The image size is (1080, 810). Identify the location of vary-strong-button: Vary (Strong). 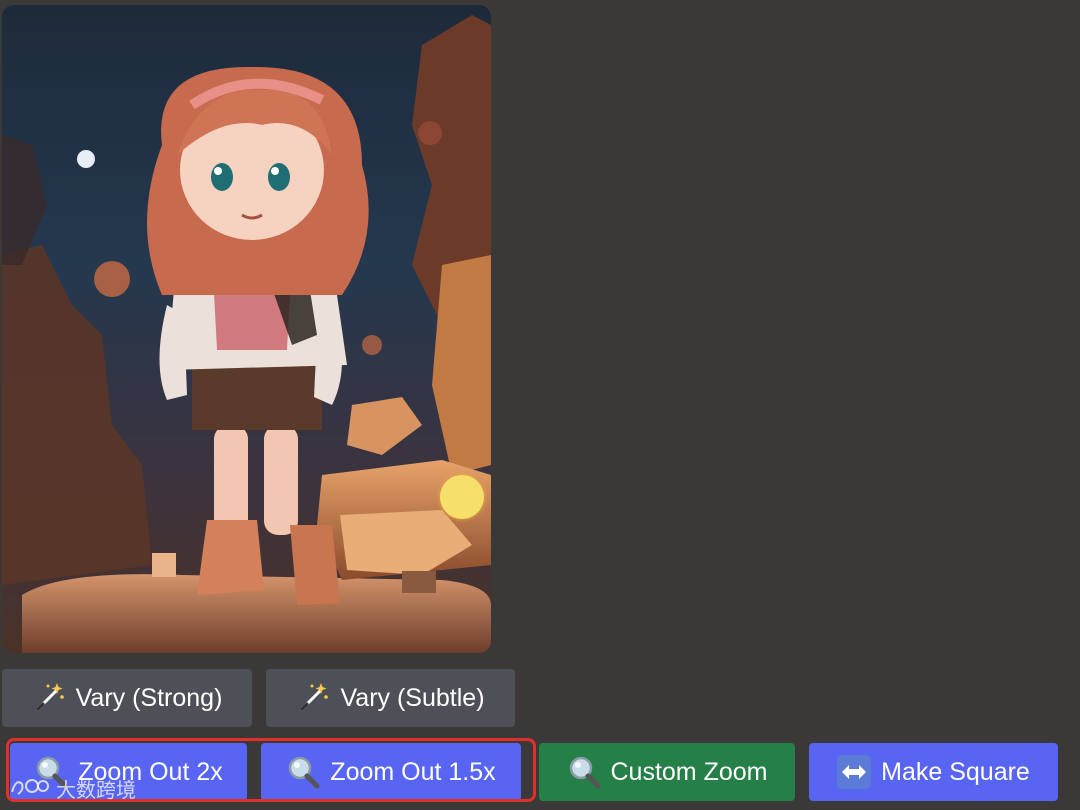
(127, 698).